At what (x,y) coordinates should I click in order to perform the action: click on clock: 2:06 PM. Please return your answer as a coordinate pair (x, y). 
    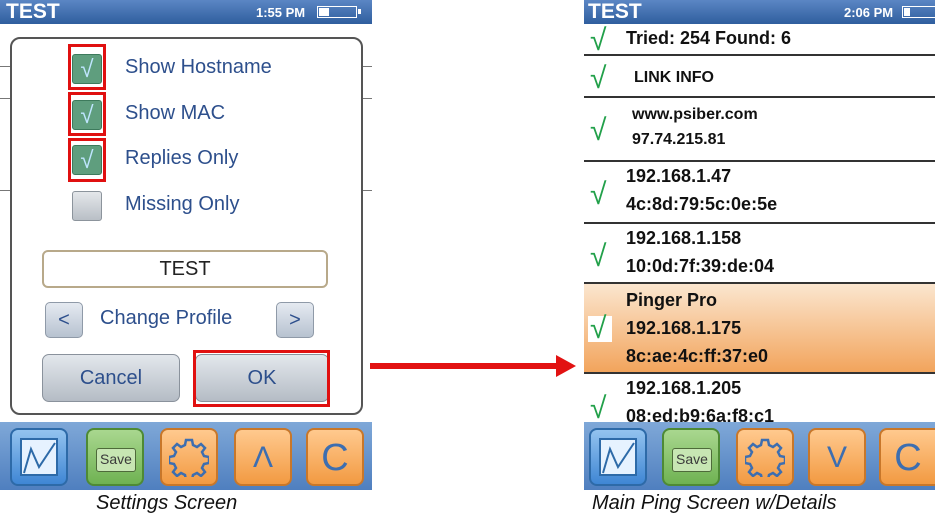
    Looking at the image, I should click on (869, 12).